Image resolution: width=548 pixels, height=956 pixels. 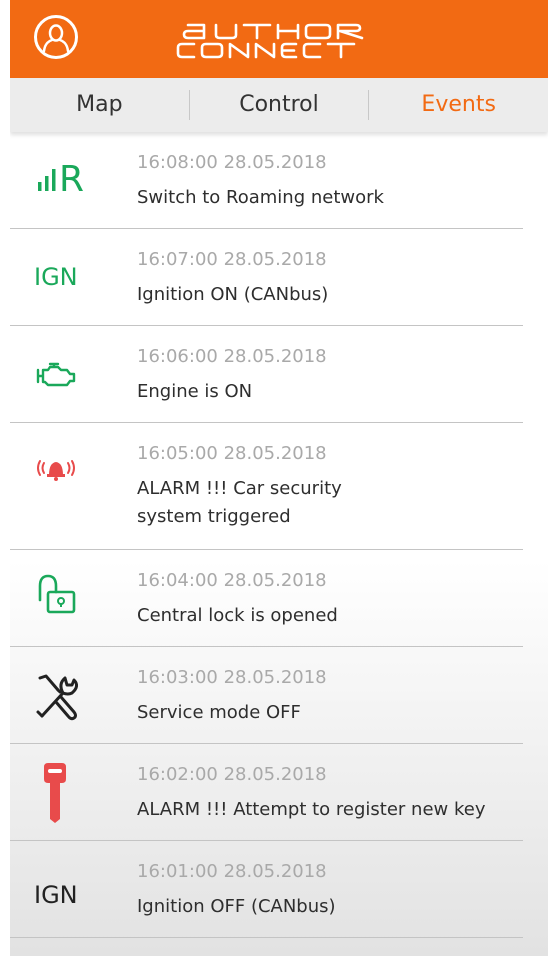 What do you see at coordinates (56, 37) in the screenshot?
I see `user-profile-icon` at bounding box center [56, 37].